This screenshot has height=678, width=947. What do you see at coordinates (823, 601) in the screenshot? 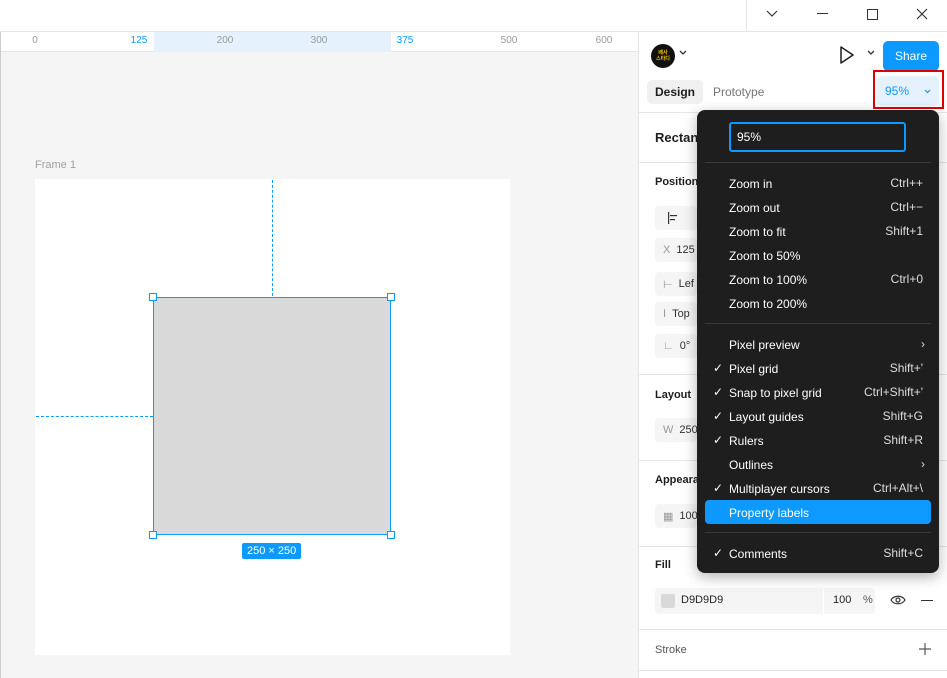
I see `fill-row-divider` at bounding box center [823, 601].